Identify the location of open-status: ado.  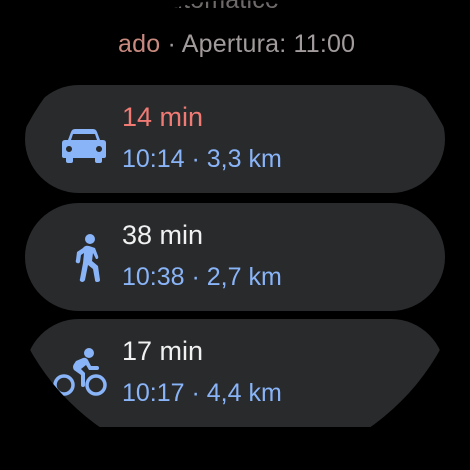
(139, 44).